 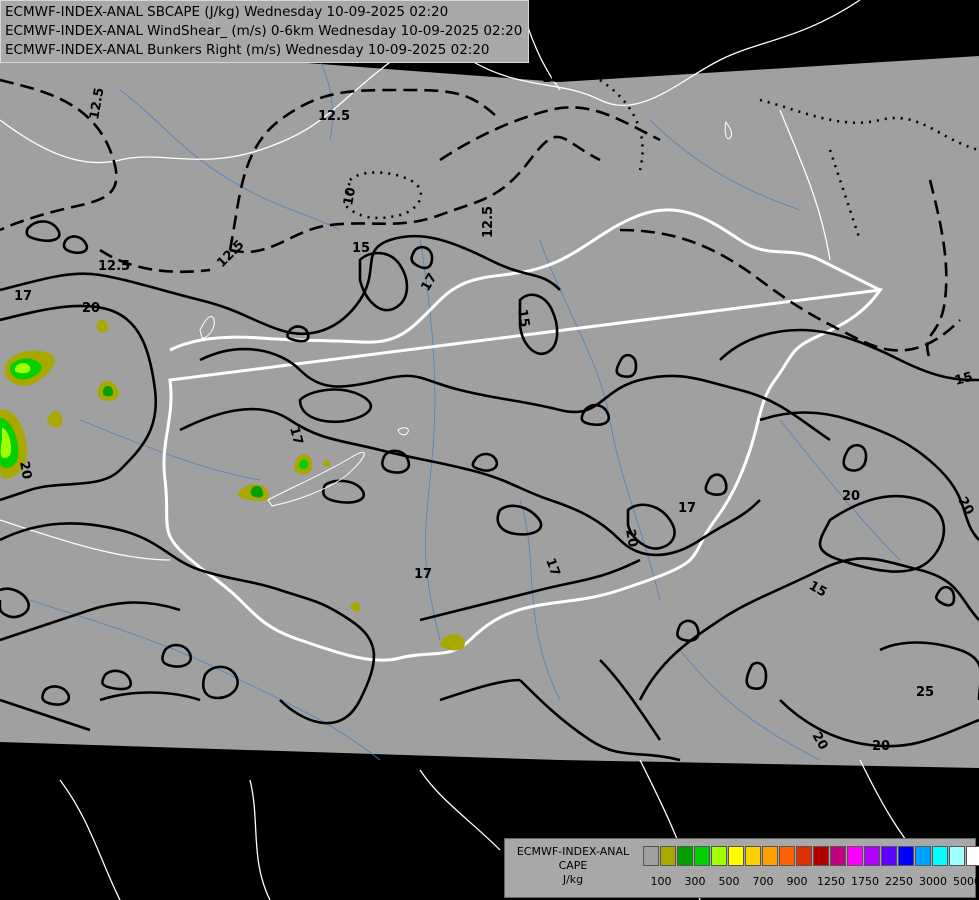 I want to click on legend-tick-label: 1750, so click(x=865, y=881).